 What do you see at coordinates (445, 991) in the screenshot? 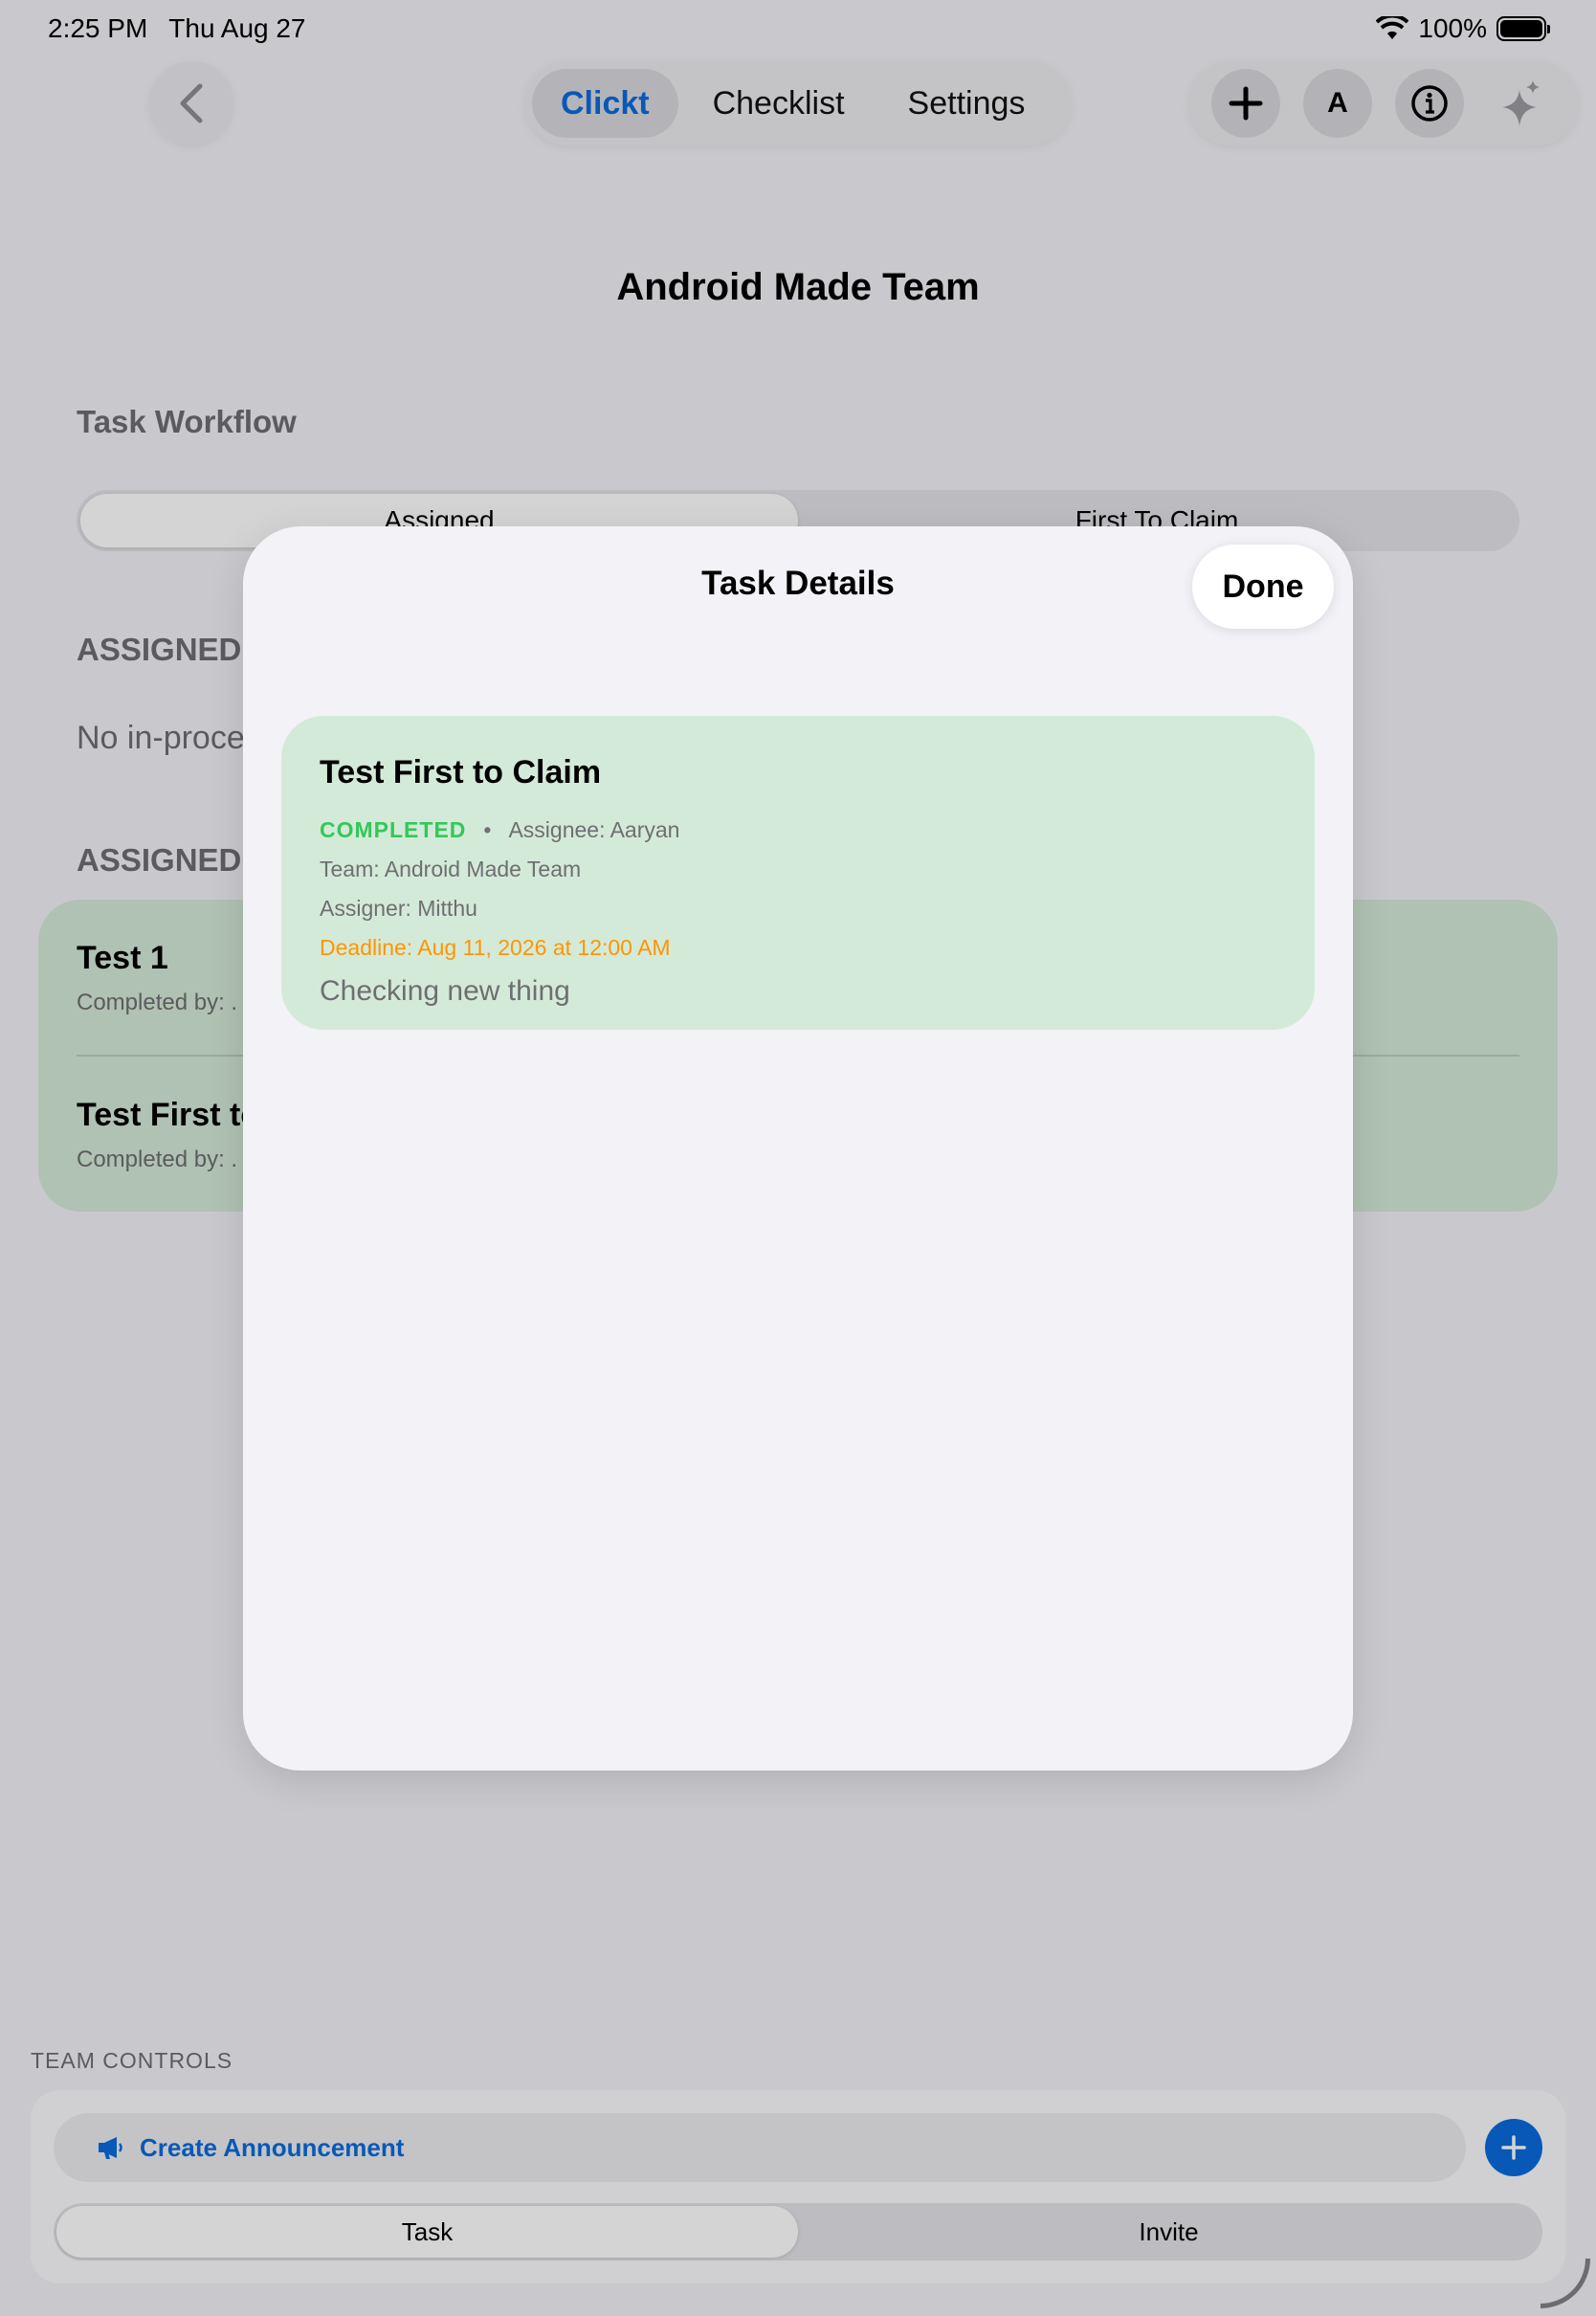
I see `task-description: Checking new thing` at bounding box center [445, 991].